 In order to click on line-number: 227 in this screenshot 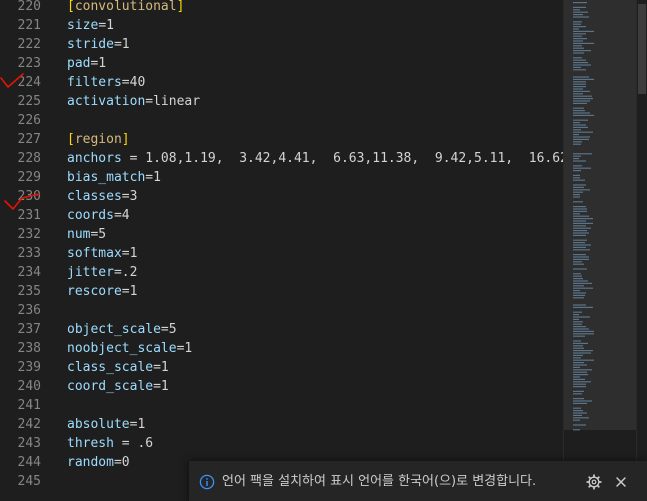, I will do `click(29, 139)`.